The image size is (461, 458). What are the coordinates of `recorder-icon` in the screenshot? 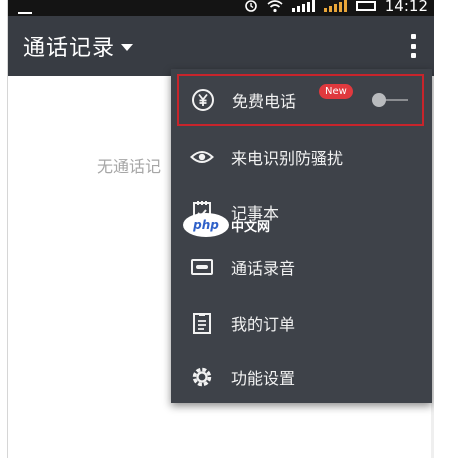 It's located at (202, 266).